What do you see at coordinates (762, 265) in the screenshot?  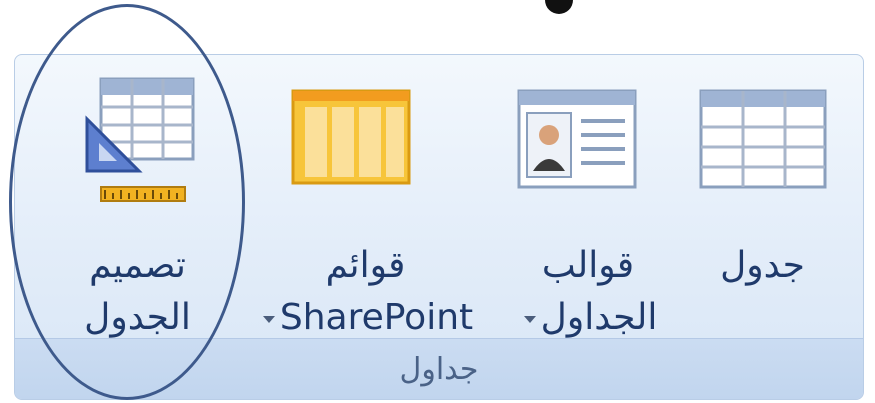 I see `table-label: جدول` at bounding box center [762, 265].